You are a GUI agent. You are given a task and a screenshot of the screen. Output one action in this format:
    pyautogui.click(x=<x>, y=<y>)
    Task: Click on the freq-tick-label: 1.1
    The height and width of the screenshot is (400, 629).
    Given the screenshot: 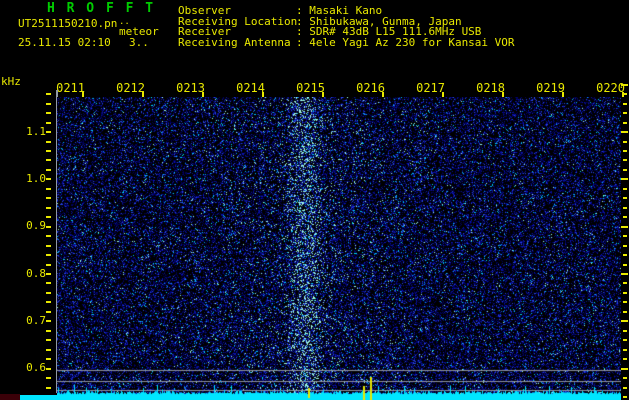 What is the action you would take?
    pyautogui.click(x=36, y=131)
    